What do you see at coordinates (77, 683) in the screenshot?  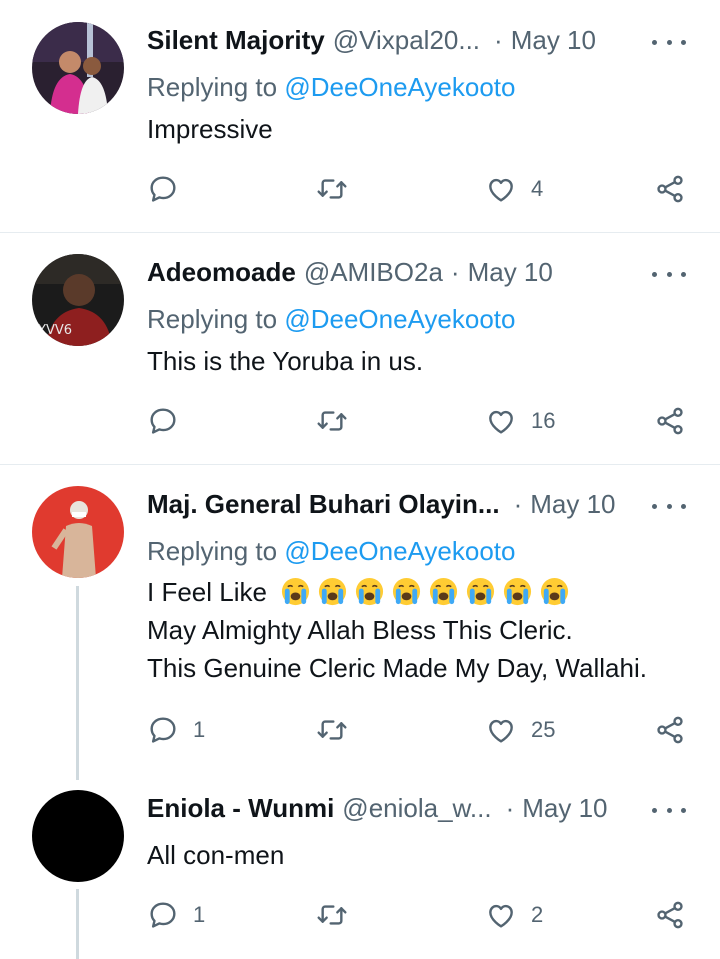 I see `thread-line` at bounding box center [77, 683].